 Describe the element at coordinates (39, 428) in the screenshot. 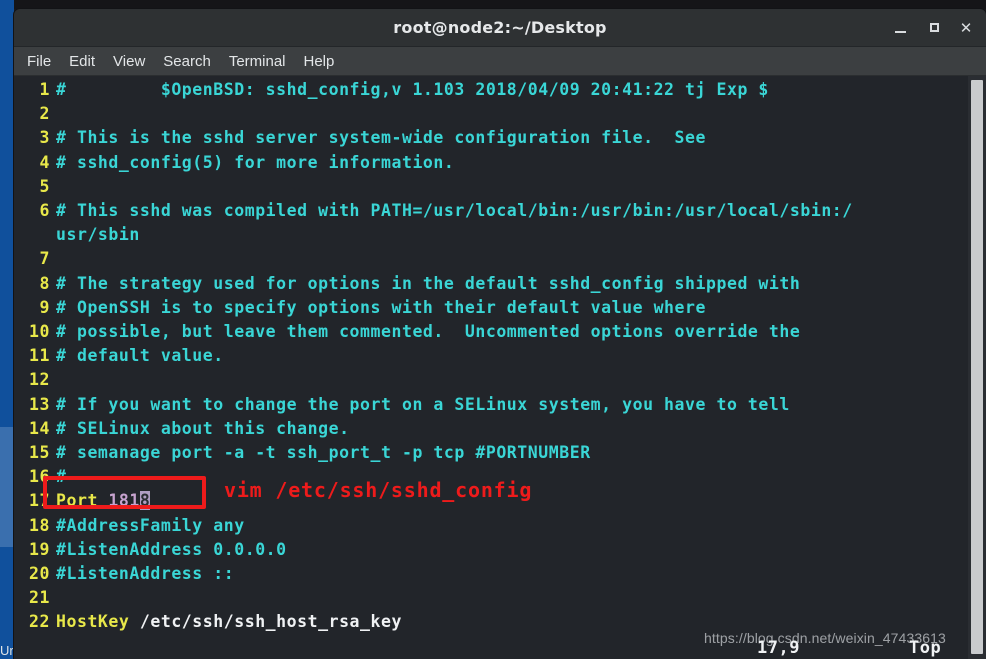

I see `line-number: 14` at that location.